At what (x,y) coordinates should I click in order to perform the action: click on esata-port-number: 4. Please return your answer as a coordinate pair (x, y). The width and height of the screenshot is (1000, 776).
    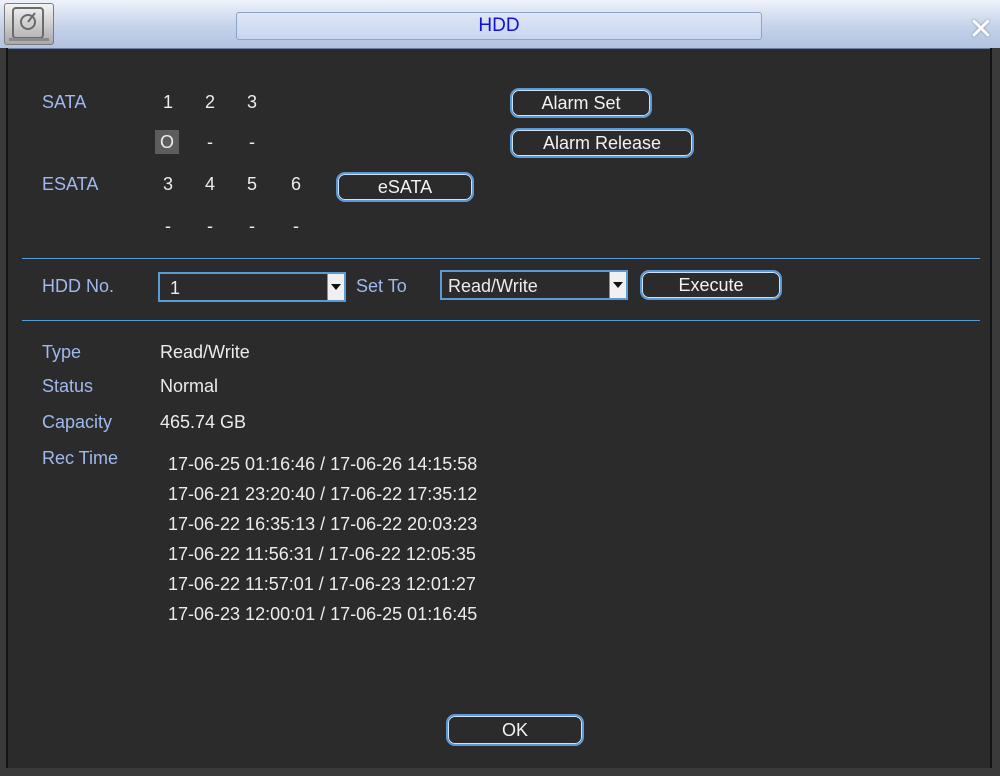
    Looking at the image, I should click on (209, 184).